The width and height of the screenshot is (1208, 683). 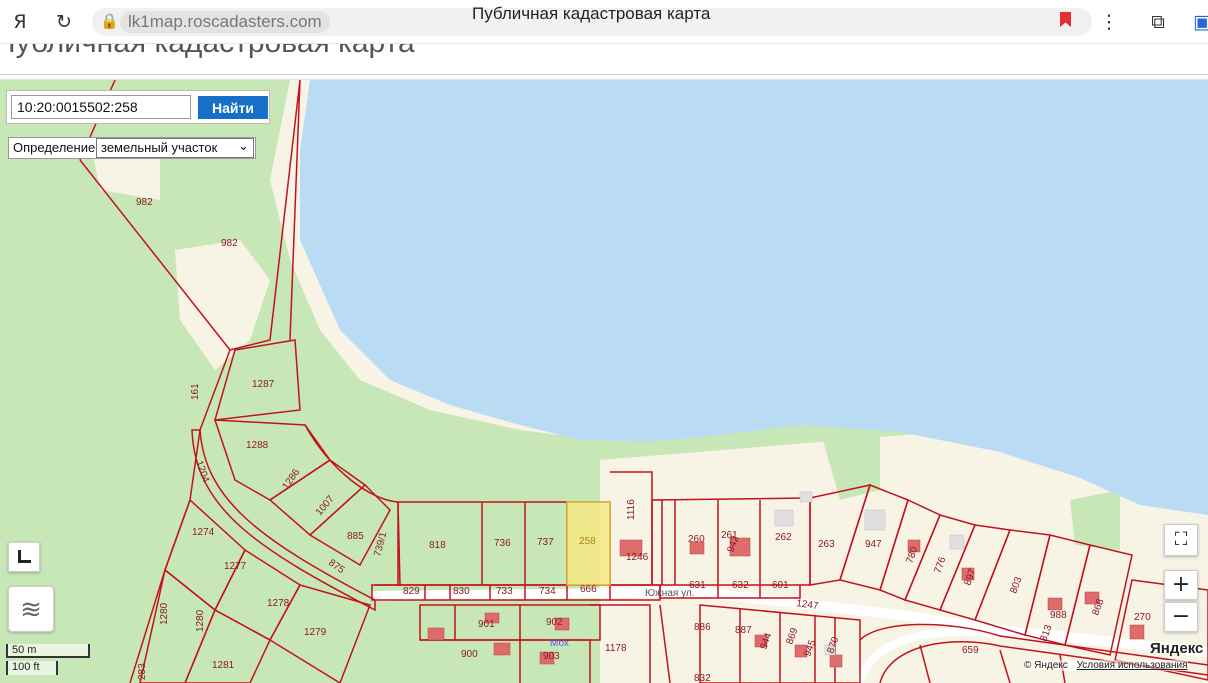 I want to click on more-menu-icon: ⋮, so click(x=1109, y=22).